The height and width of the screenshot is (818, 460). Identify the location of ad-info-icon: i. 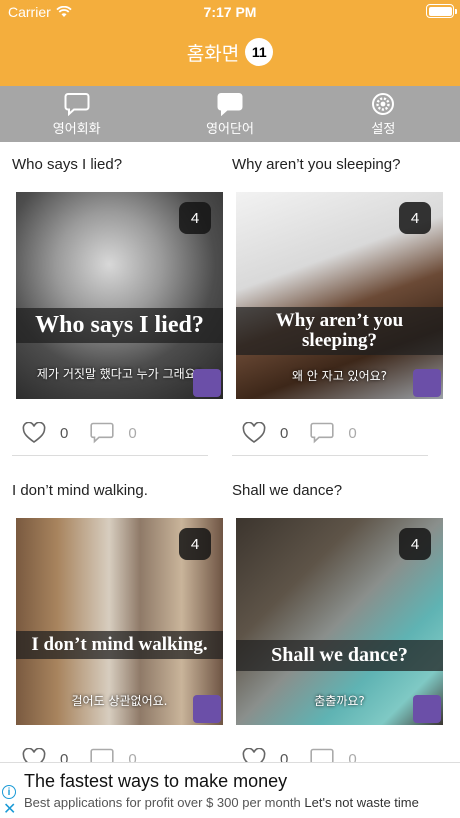
(9, 792).